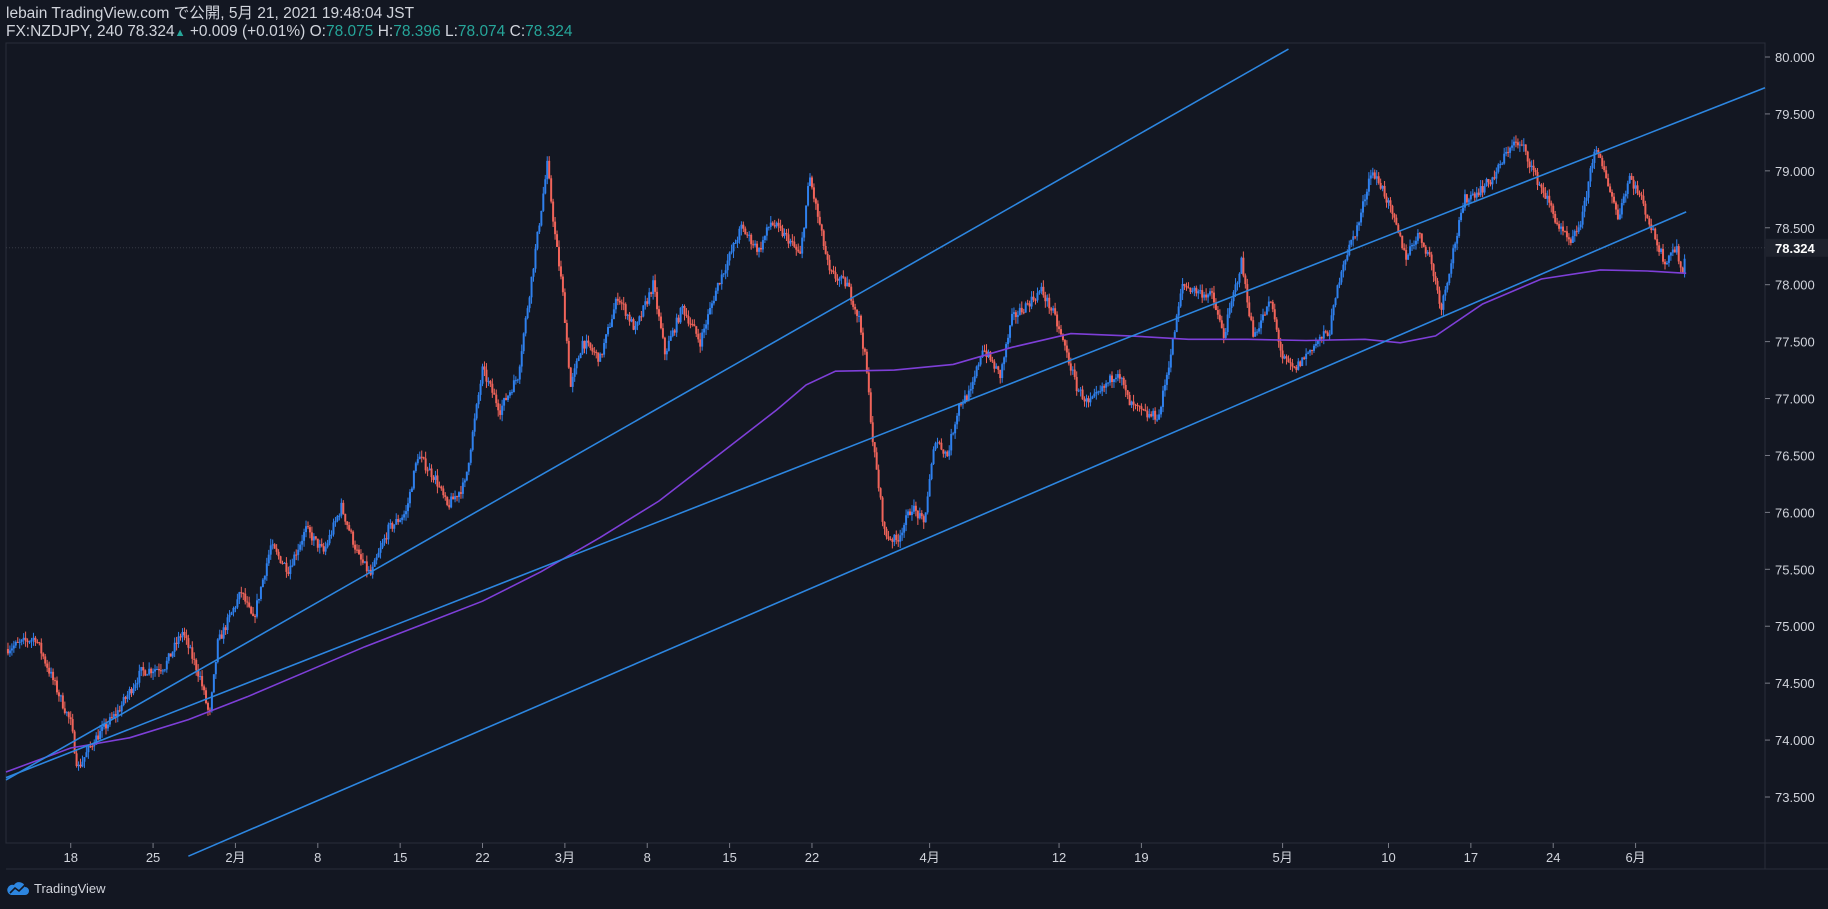 This screenshot has width=1828, height=909. Describe the element at coordinates (56, 888) in the screenshot. I see `tradingview-logo: TradingView` at that location.